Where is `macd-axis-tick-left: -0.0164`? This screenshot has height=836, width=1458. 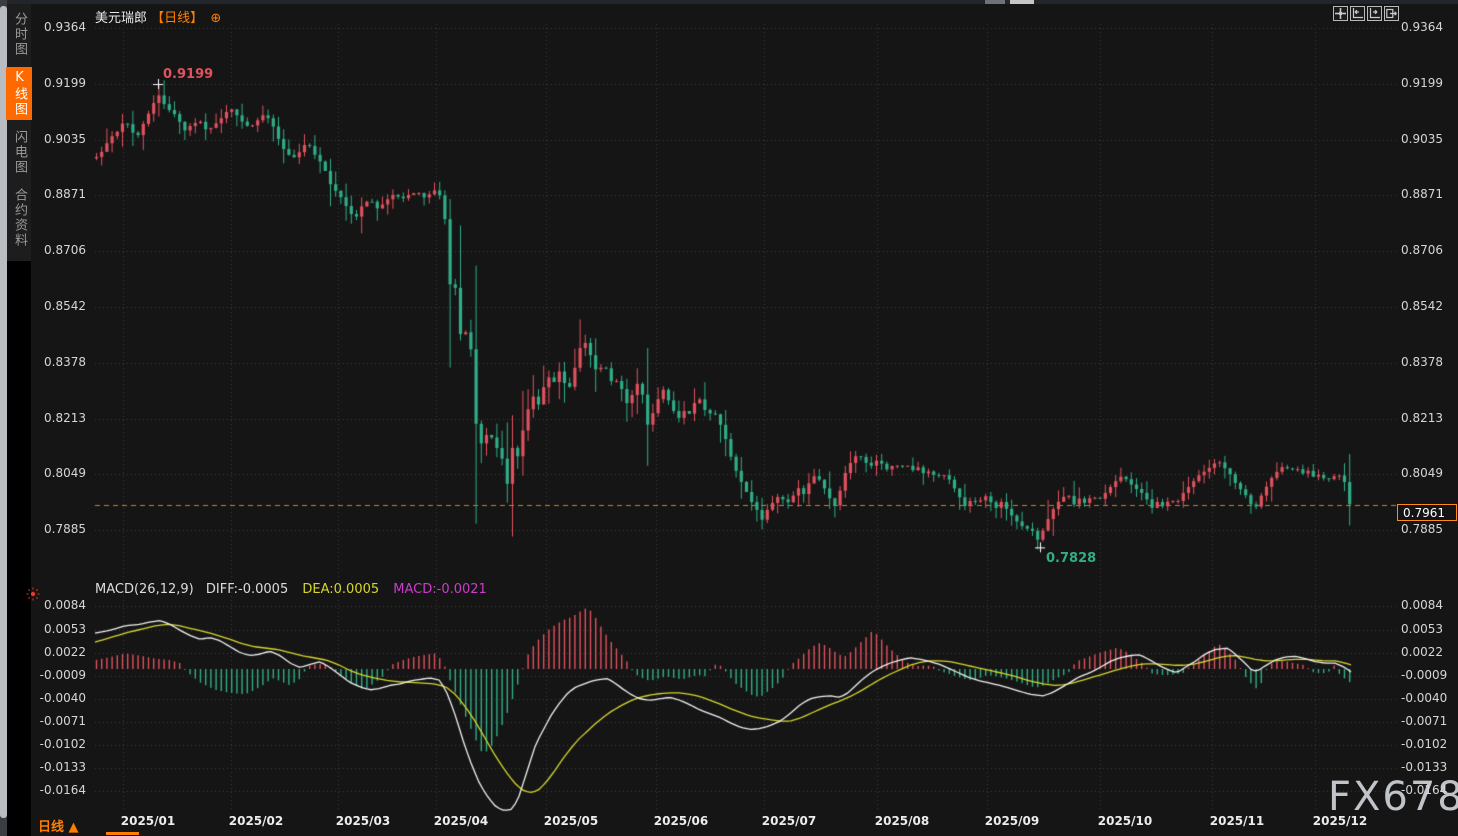 macd-axis-tick-left: -0.0164 is located at coordinates (62, 790).